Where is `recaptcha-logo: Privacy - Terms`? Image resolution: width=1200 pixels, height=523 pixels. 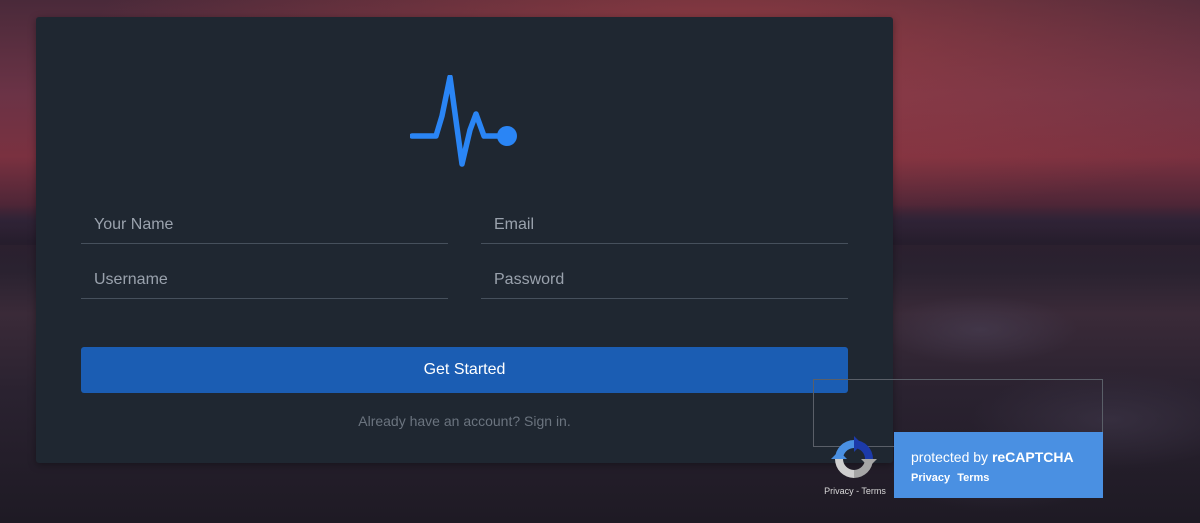 recaptcha-logo: Privacy - Terms is located at coordinates (855, 465).